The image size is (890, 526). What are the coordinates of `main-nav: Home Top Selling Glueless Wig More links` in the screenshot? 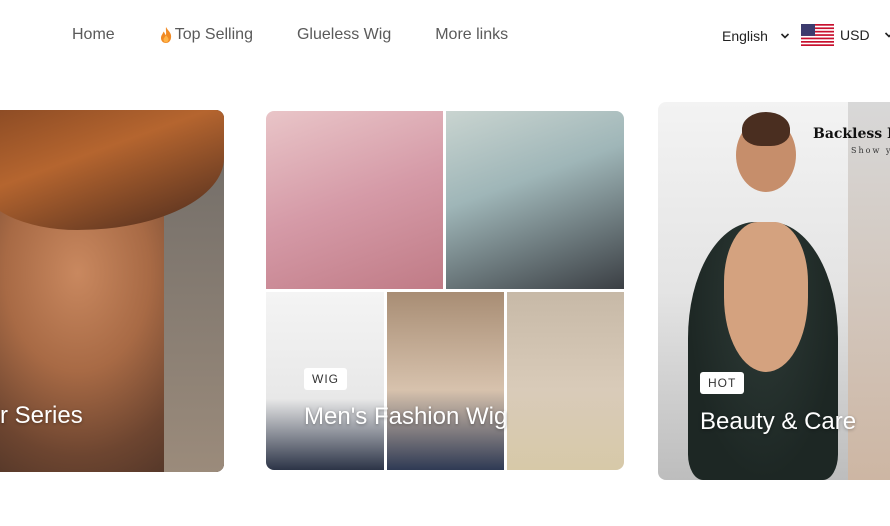 It's located at (290, 35).